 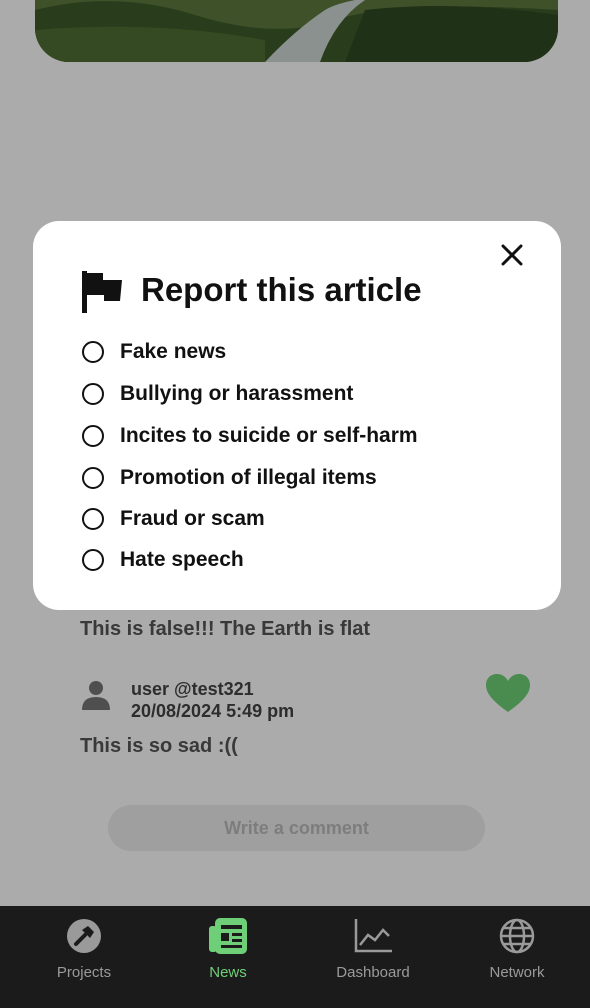 I want to click on nav-item-news: News, so click(x=228, y=956).